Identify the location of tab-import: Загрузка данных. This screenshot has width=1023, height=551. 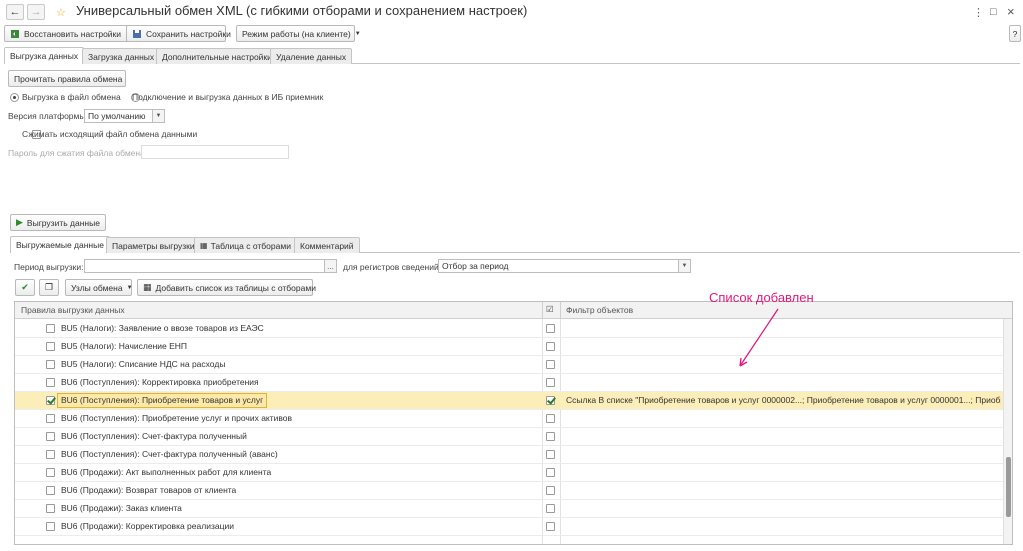
(121, 56).